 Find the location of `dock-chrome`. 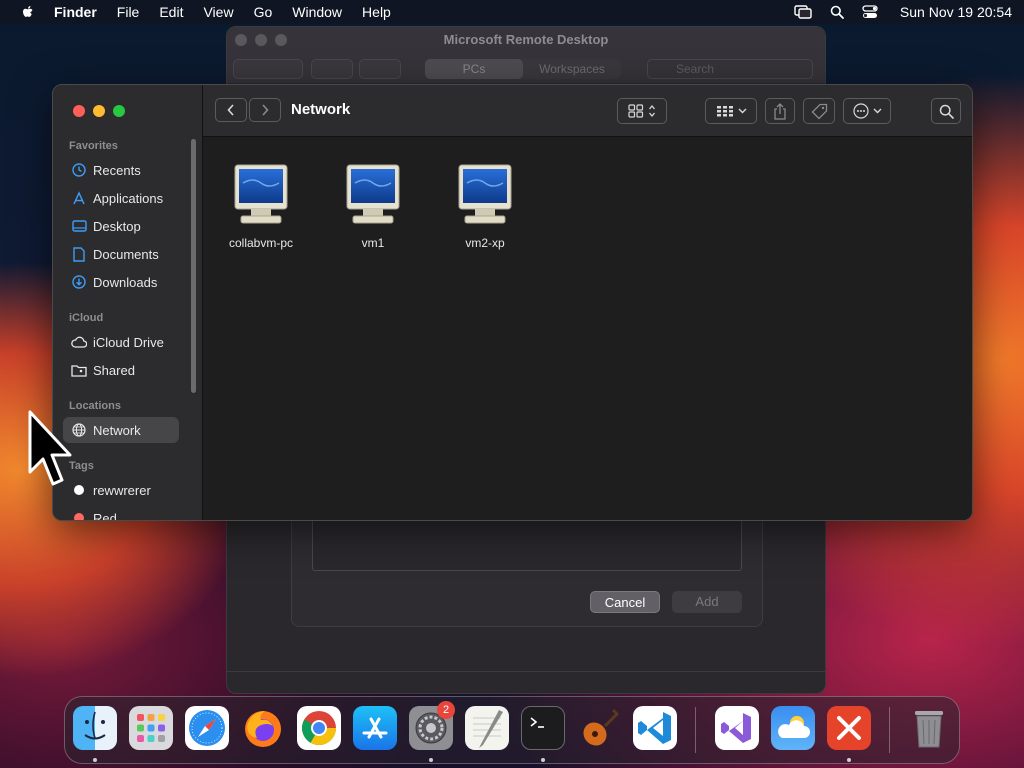

dock-chrome is located at coordinates (319, 728).